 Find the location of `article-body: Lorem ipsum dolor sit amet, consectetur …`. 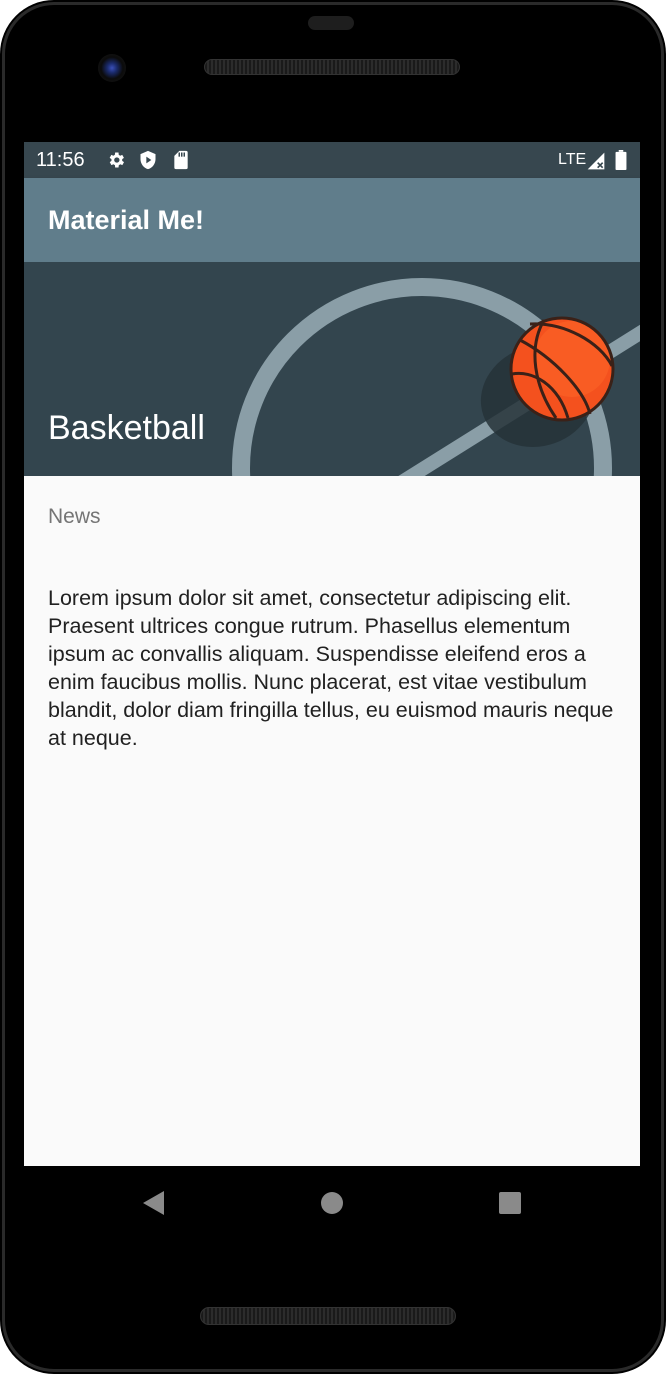

article-body: Lorem ipsum dolor sit amet, consectetur … is located at coordinates (331, 668).